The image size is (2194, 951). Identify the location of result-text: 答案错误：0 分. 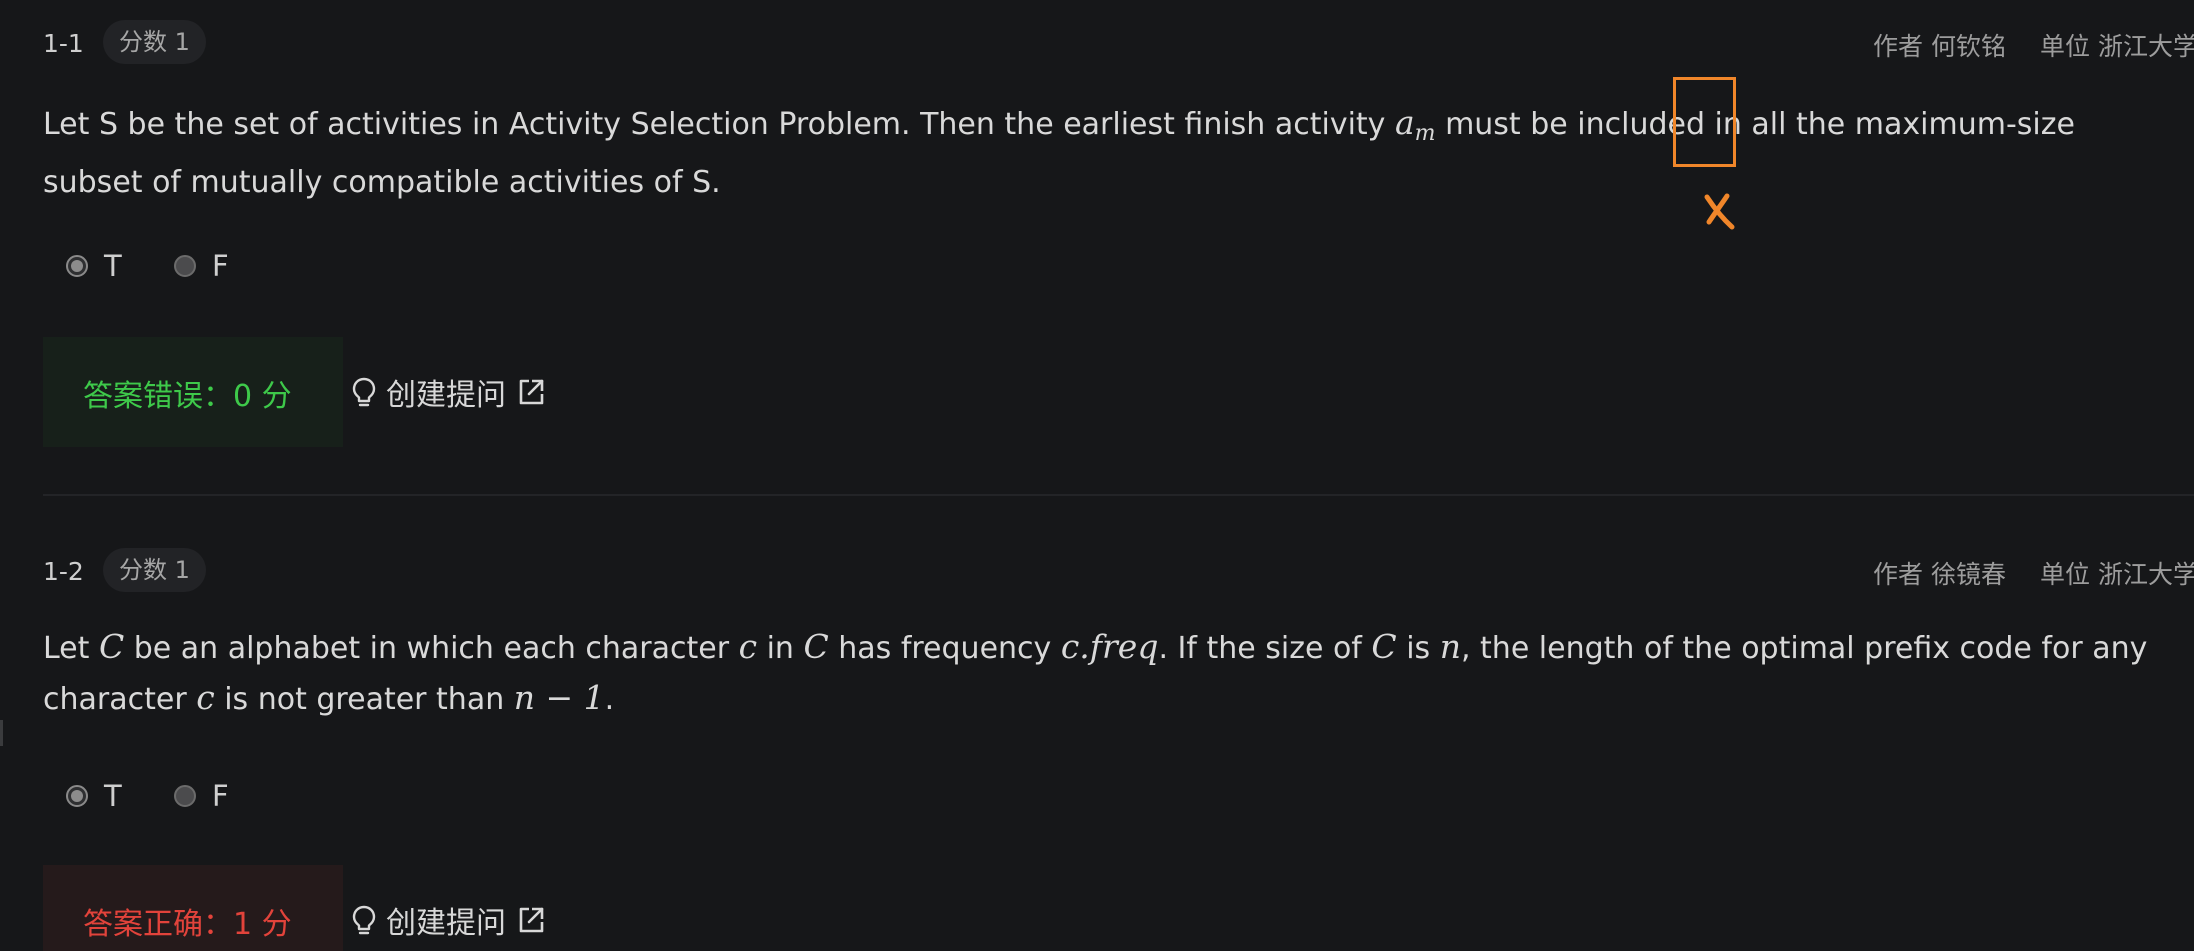
(187, 396).